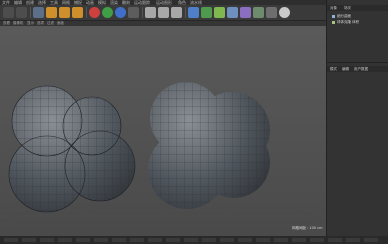  I want to click on tab-mode: 模式, so click(333, 69).